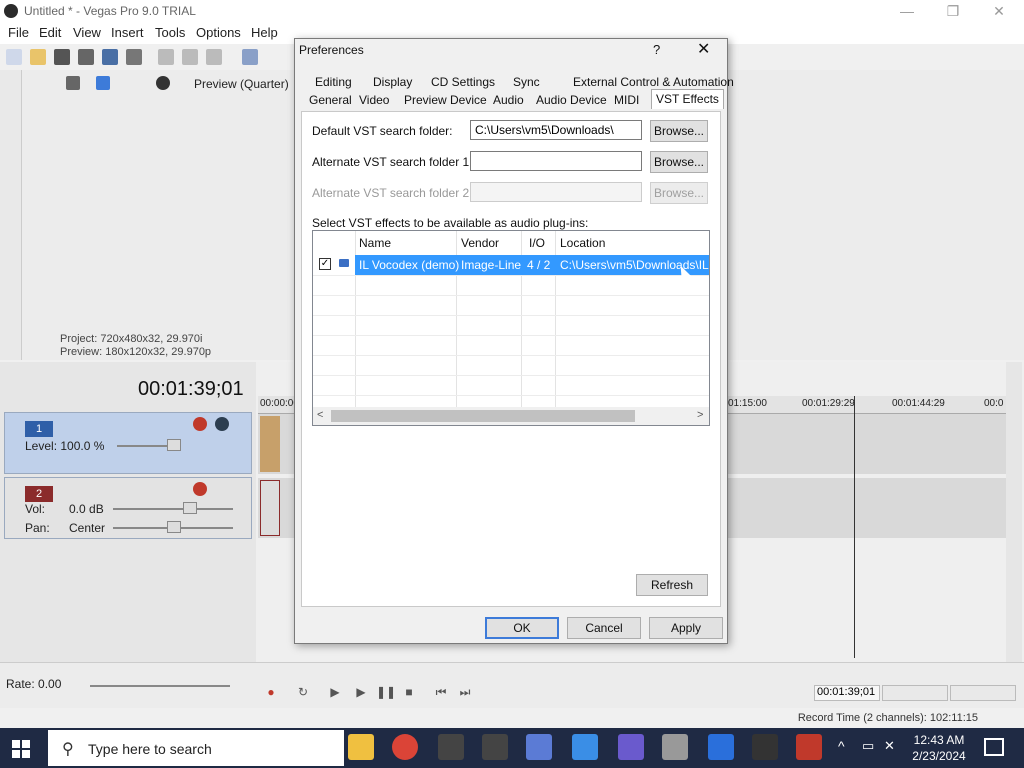 The height and width of the screenshot is (768, 1024). I want to click on start-button, so click(21, 749).